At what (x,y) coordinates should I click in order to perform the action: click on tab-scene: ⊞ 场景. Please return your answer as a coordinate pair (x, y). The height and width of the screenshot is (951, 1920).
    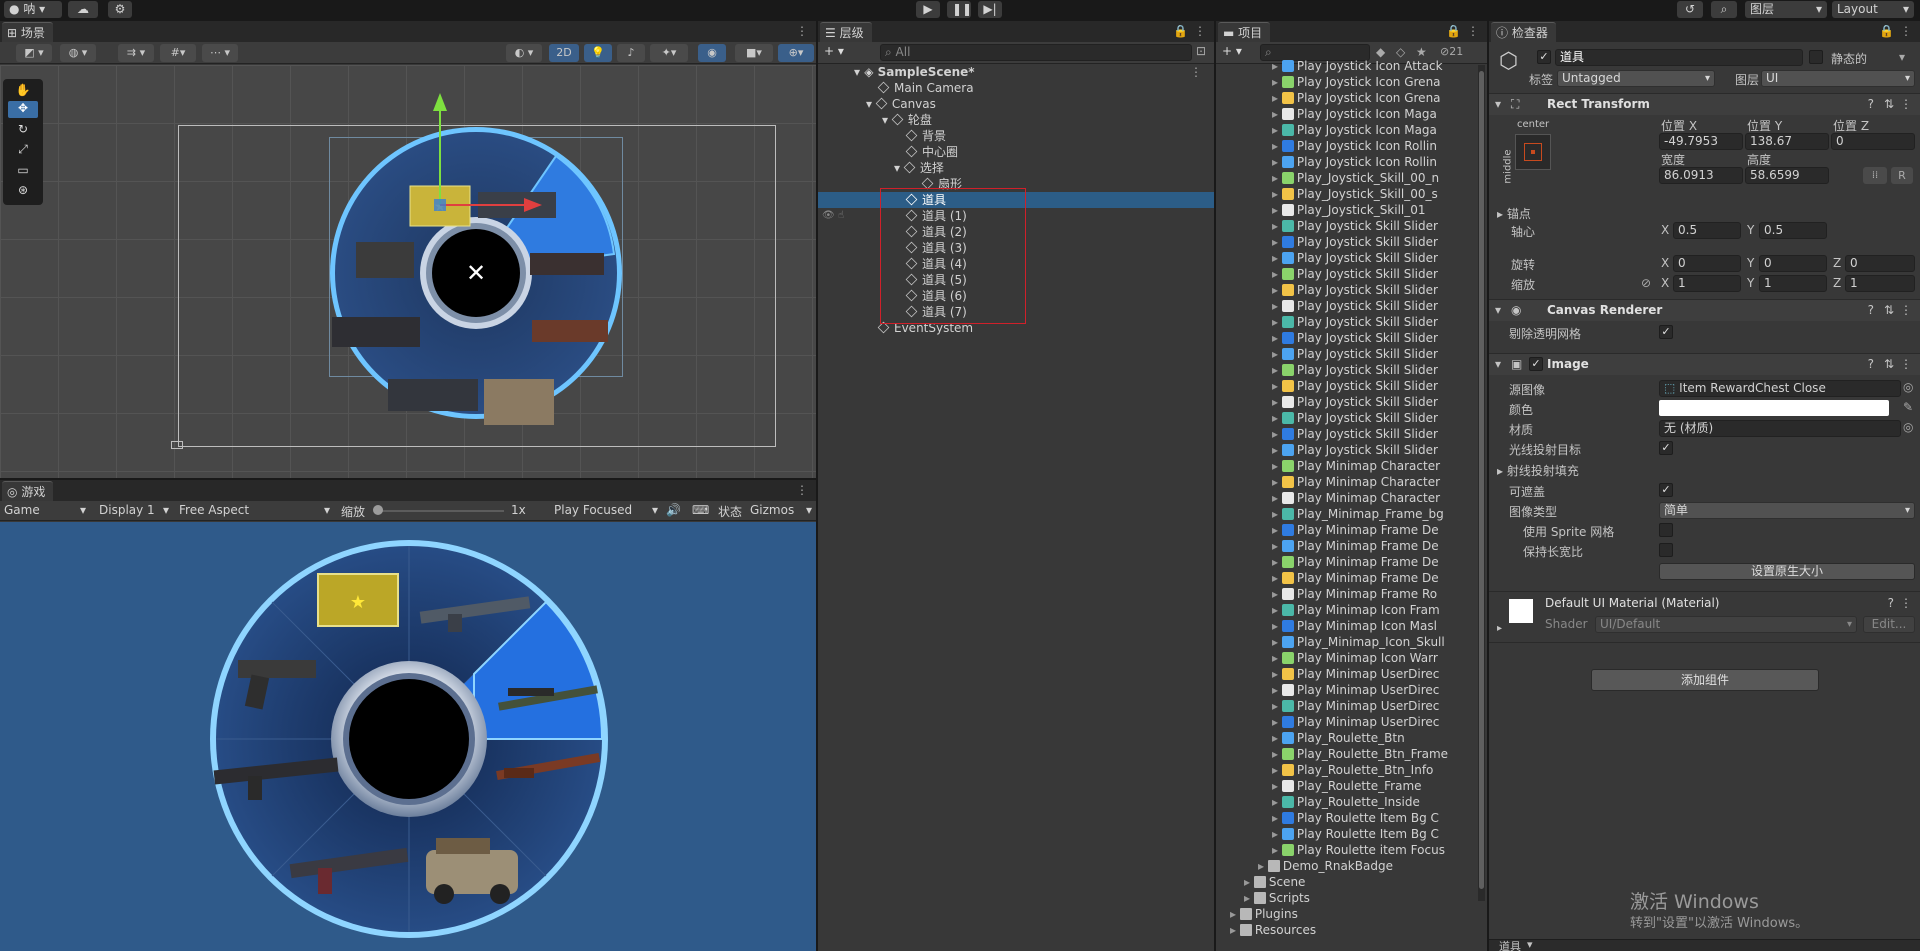
    Looking at the image, I should click on (27, 32).